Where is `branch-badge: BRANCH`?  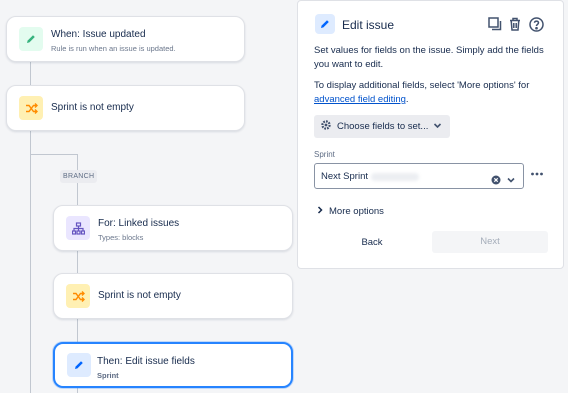
branch-badge: BRANCH is located at coordinates (79, 176).